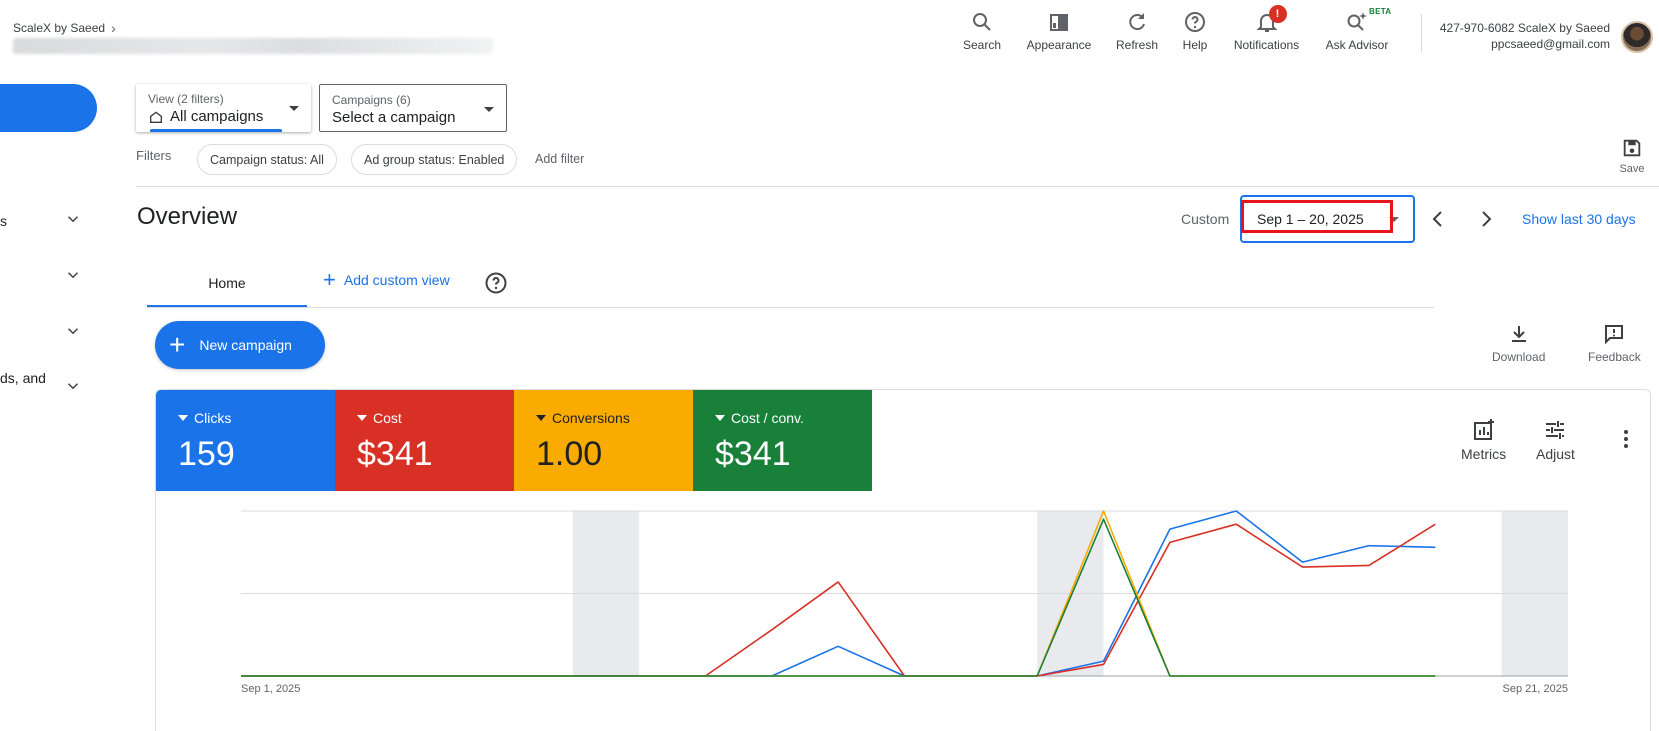  I want to click on page-title: Overview, so click(187, 216).